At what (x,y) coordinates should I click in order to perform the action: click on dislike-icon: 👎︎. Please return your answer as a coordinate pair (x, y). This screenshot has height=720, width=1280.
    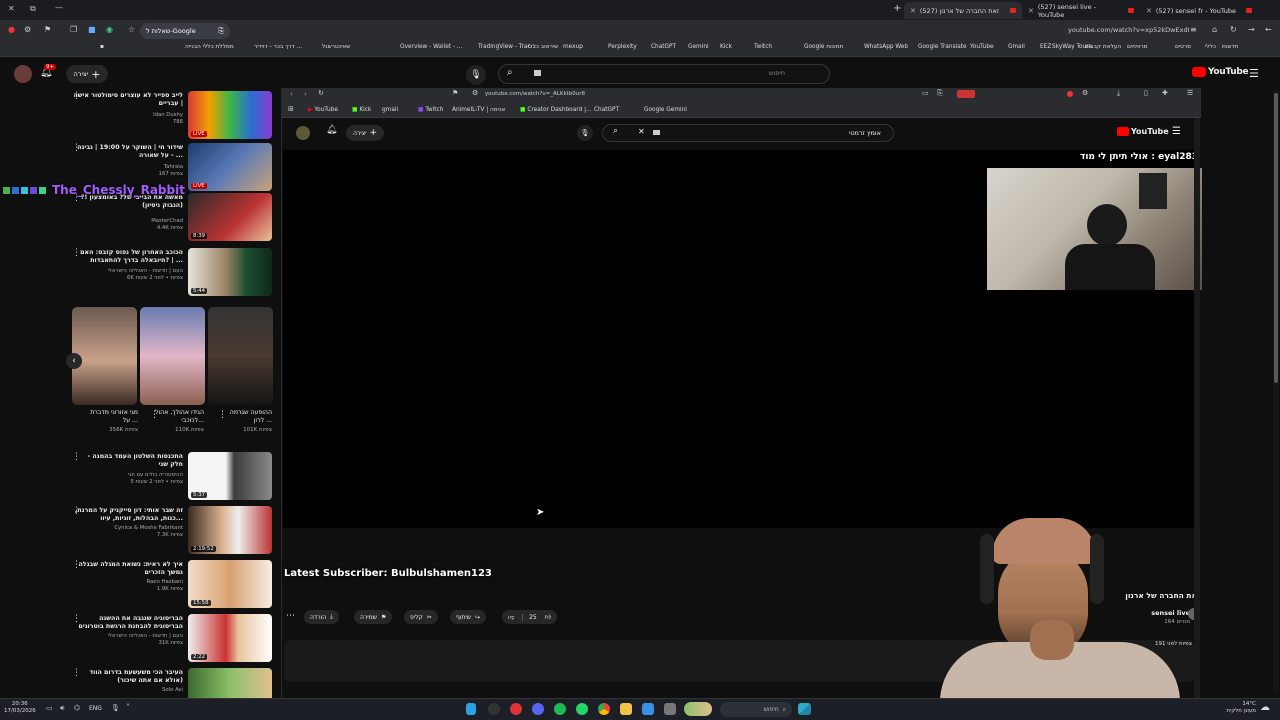
    Looking at the image, I should click on (511, 617).